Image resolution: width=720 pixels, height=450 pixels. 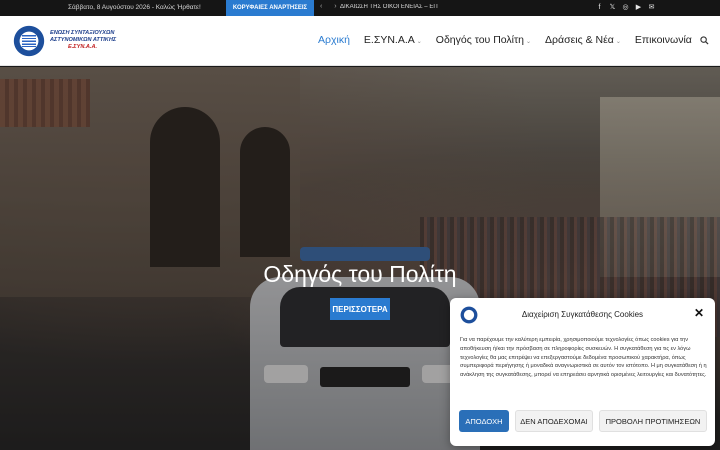 I want to click on nav-label: Επικοινωνία, so click(x=663, y=40).